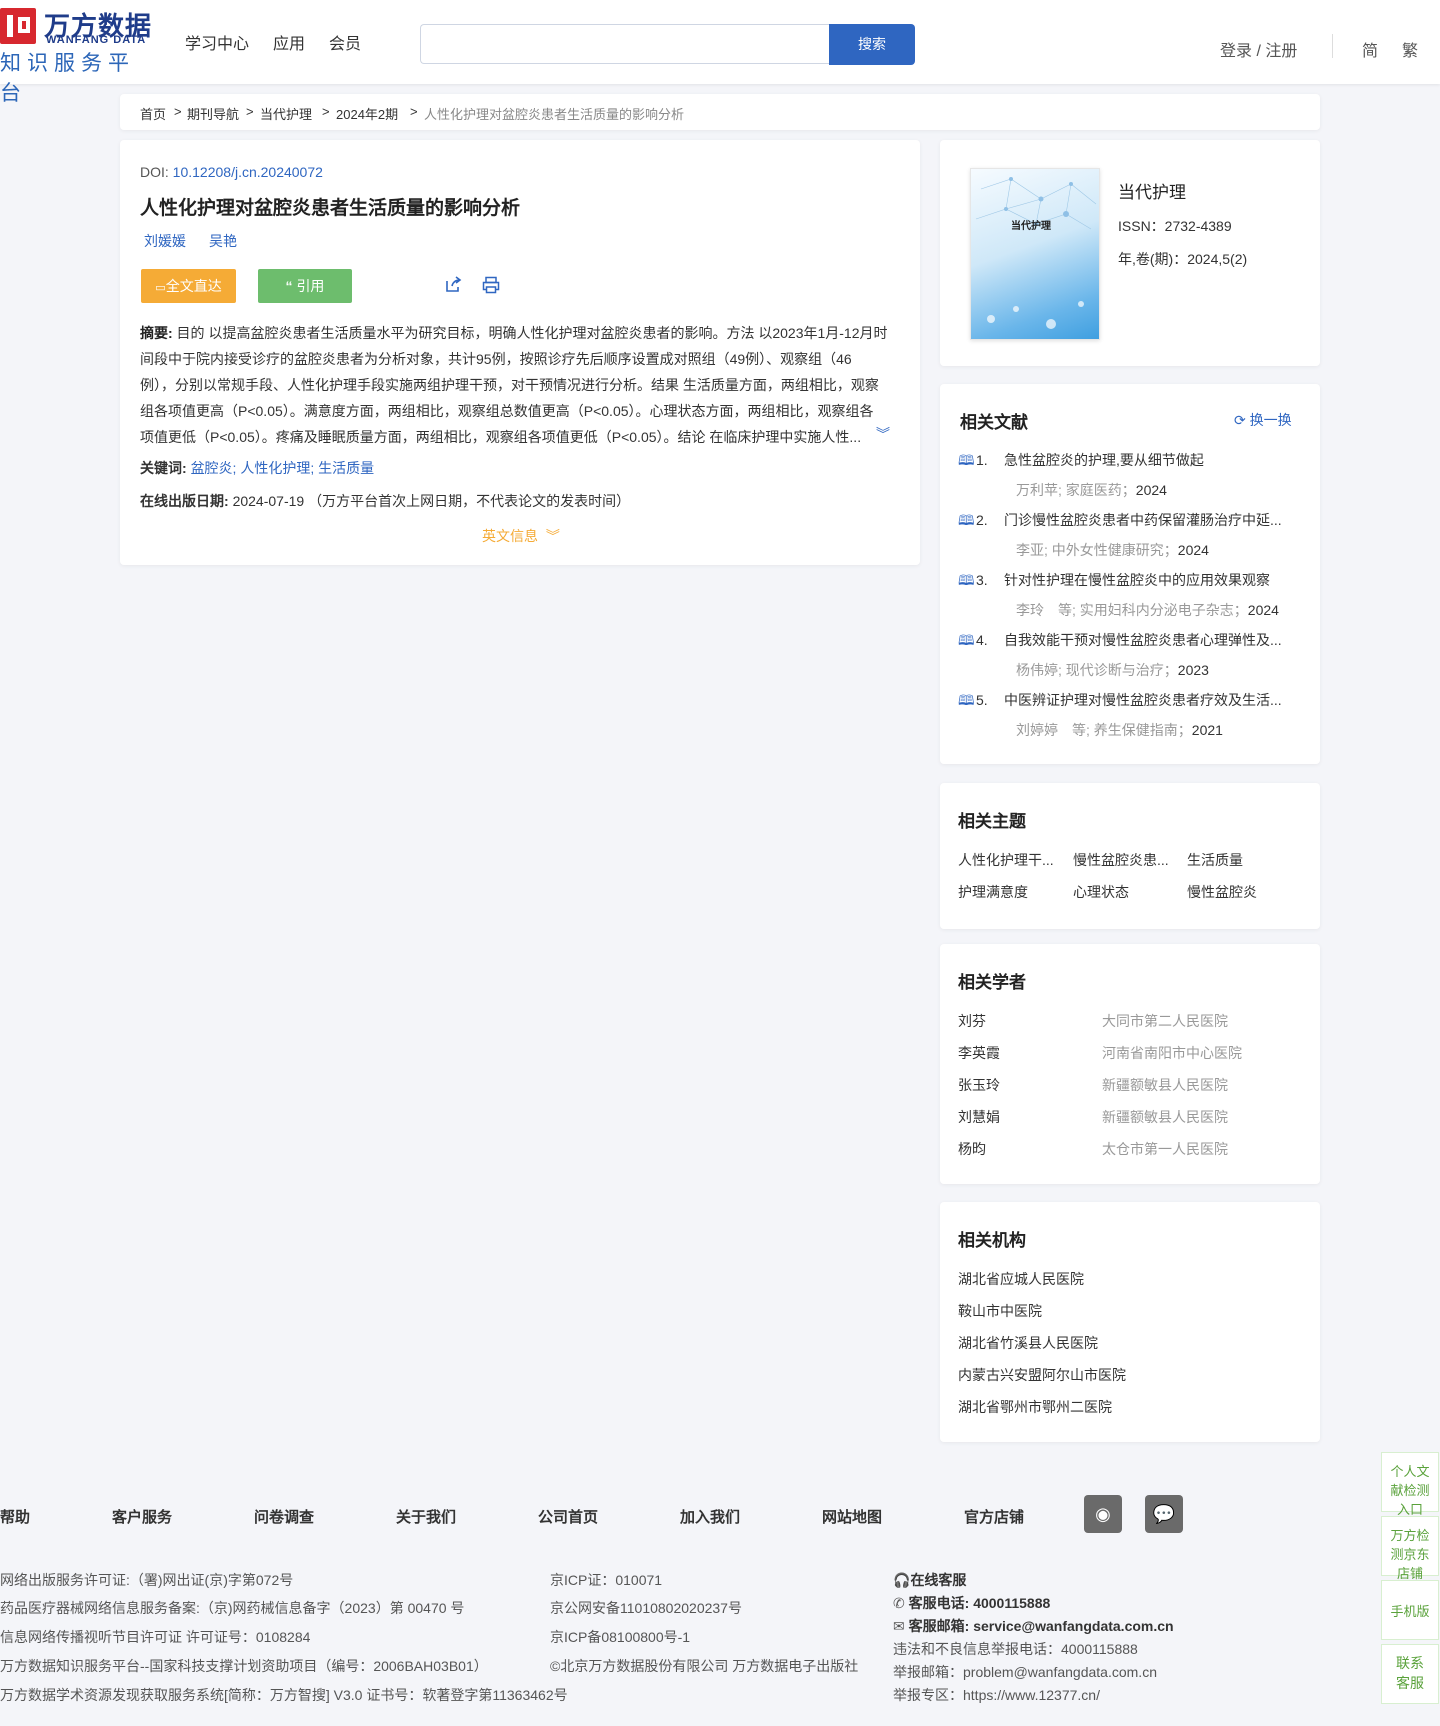 Image resolution: width=1440 pixels, height=1726 pixels. What do you see at coordinates (1035, 1407) in the screenshot?
I see `org-link: 湖北省鄂州市鄂州二医院` at bounding box center [1035, 1407].